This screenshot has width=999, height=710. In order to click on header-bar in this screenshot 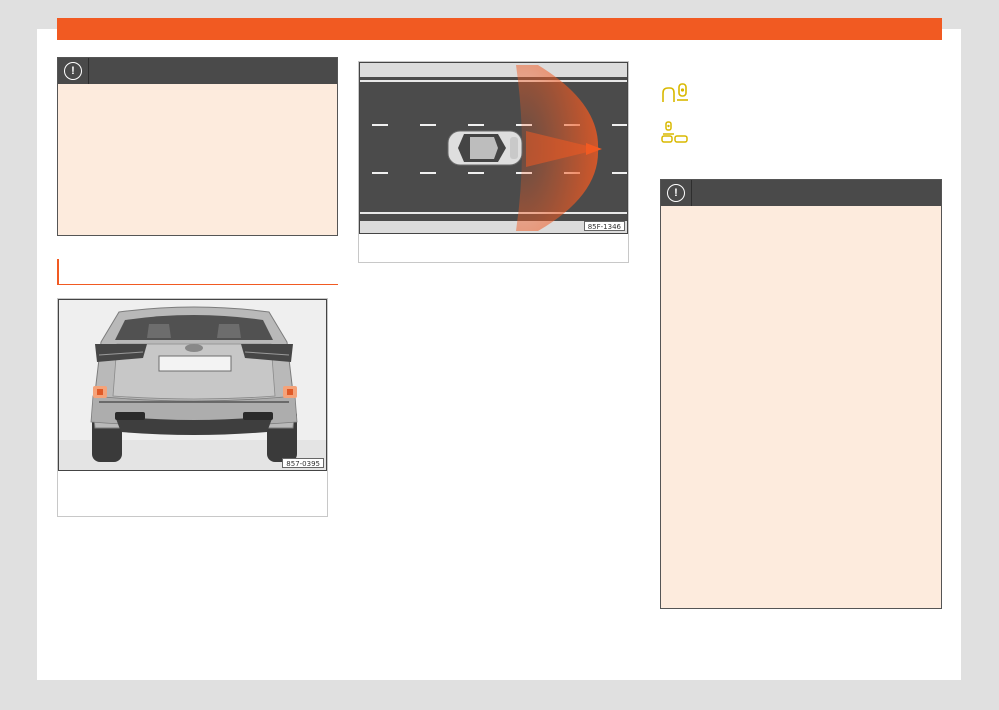, I will do `click(499, 29)`.